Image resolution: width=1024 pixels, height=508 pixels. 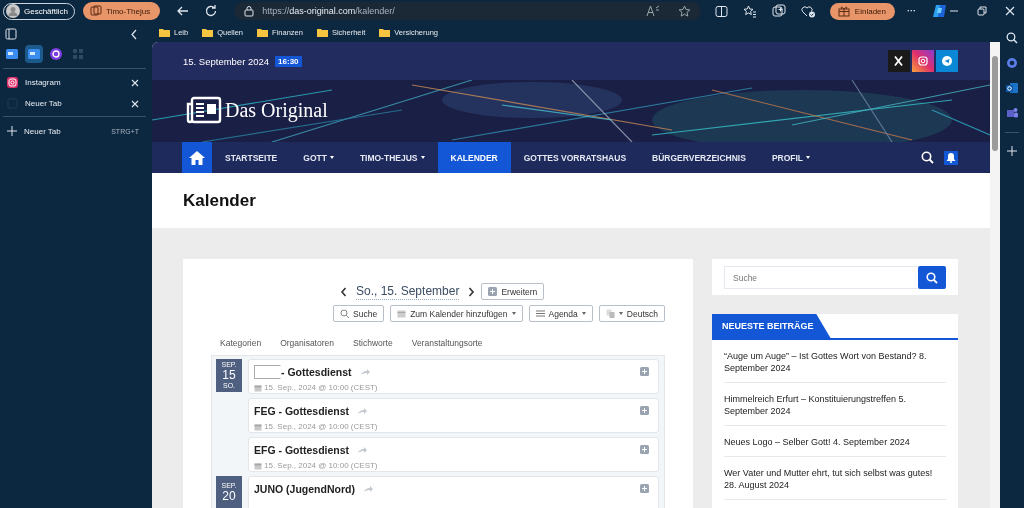 I want to click on add-icon, so click(x=1012, y=151).